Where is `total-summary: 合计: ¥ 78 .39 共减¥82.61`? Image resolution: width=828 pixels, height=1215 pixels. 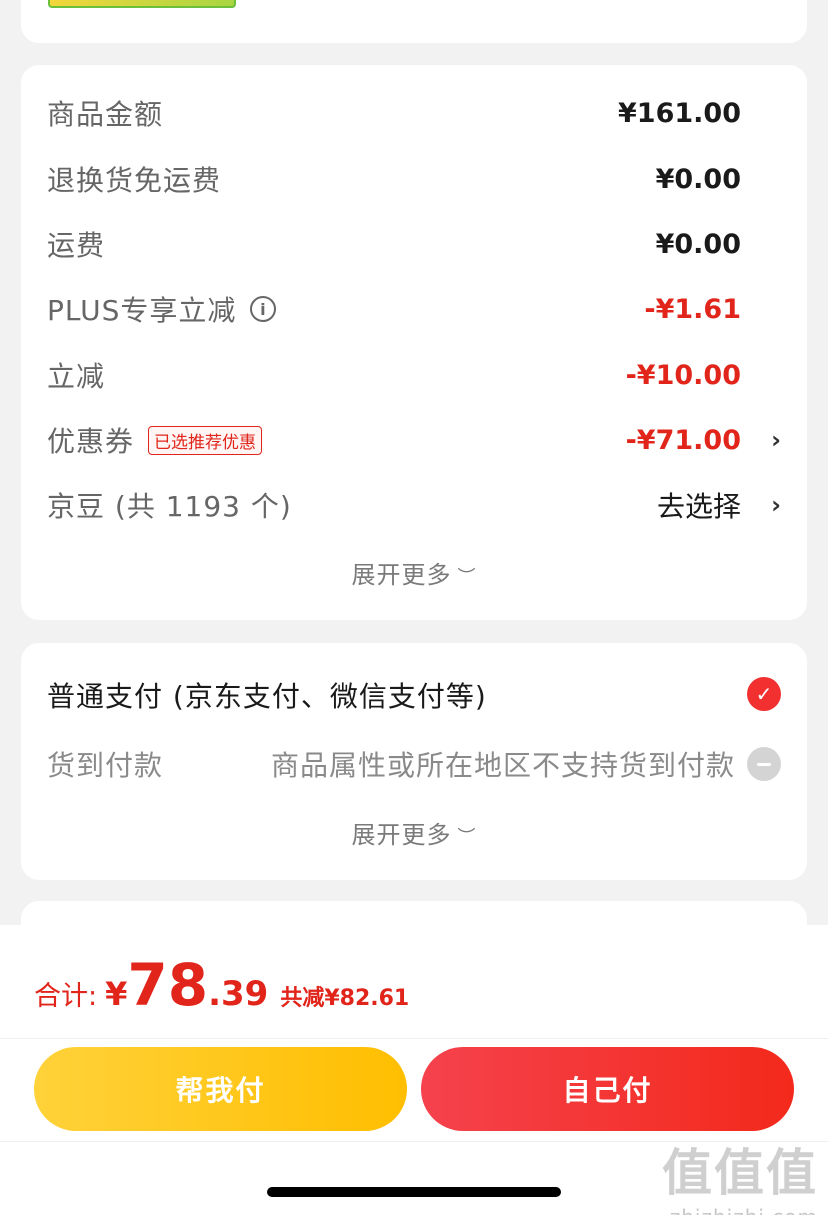 total-summary: 合计: ¥ 78 .39 共减¥82.61 is located at coordinates (221, 986).